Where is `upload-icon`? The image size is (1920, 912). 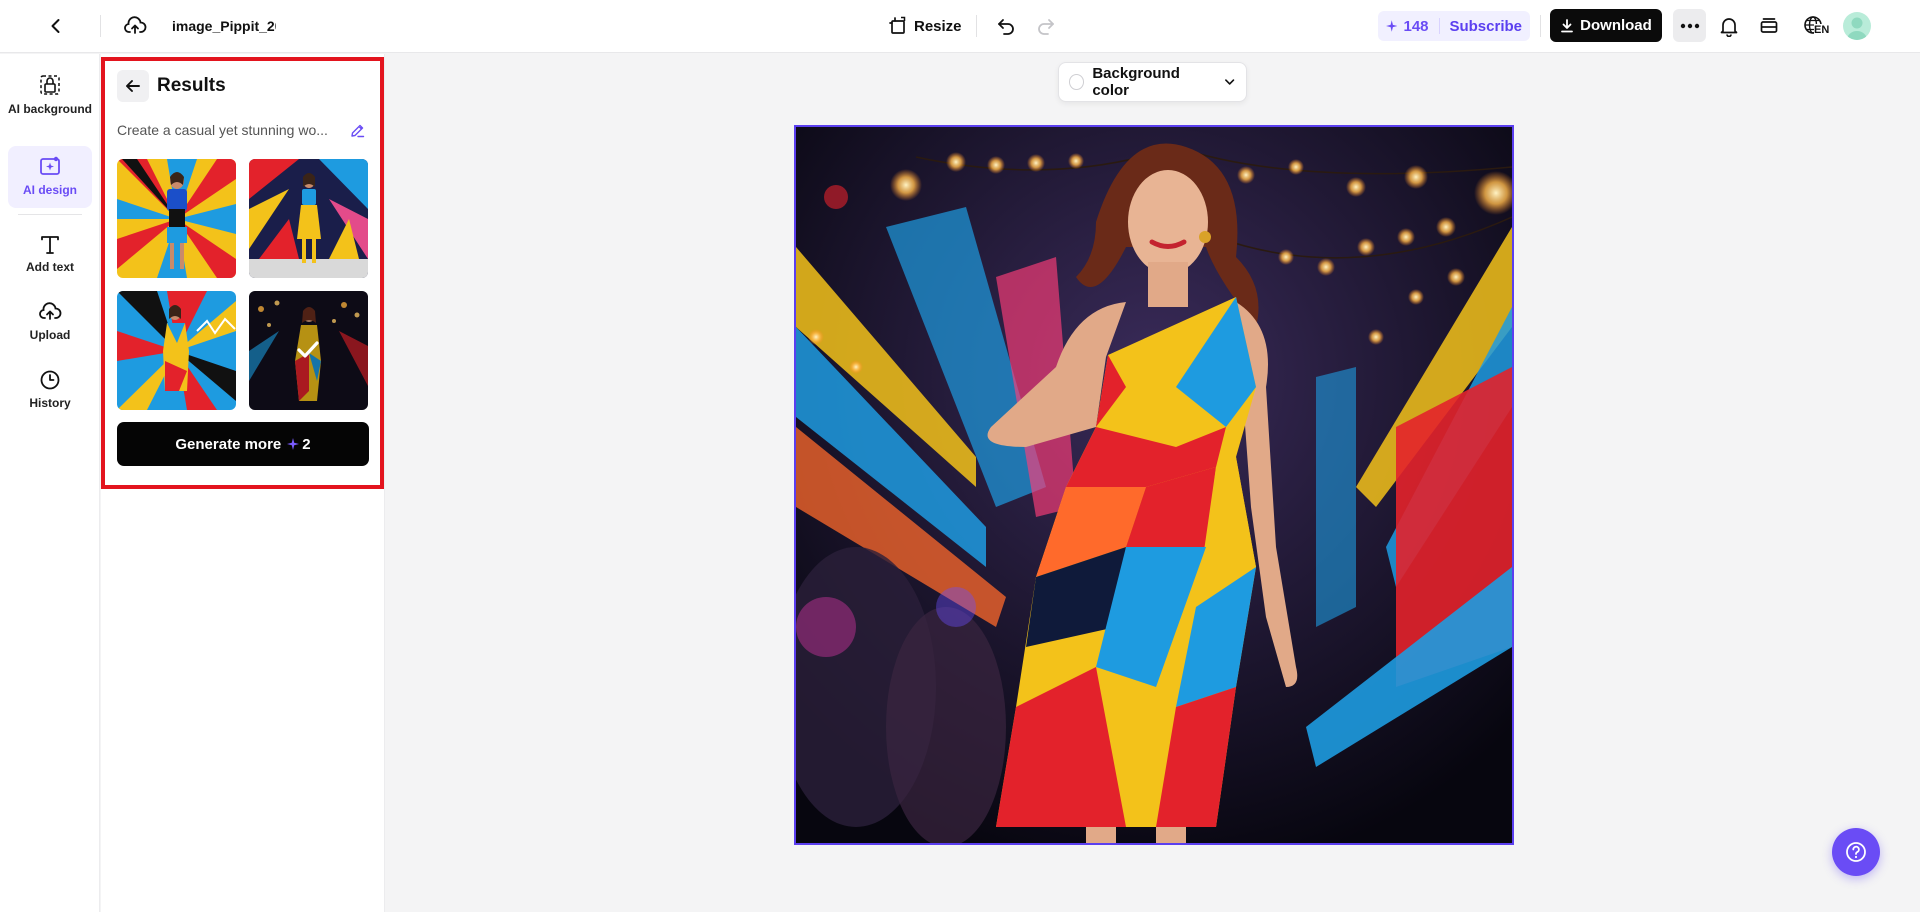 upload-icon is located at coordinates (50, 311).